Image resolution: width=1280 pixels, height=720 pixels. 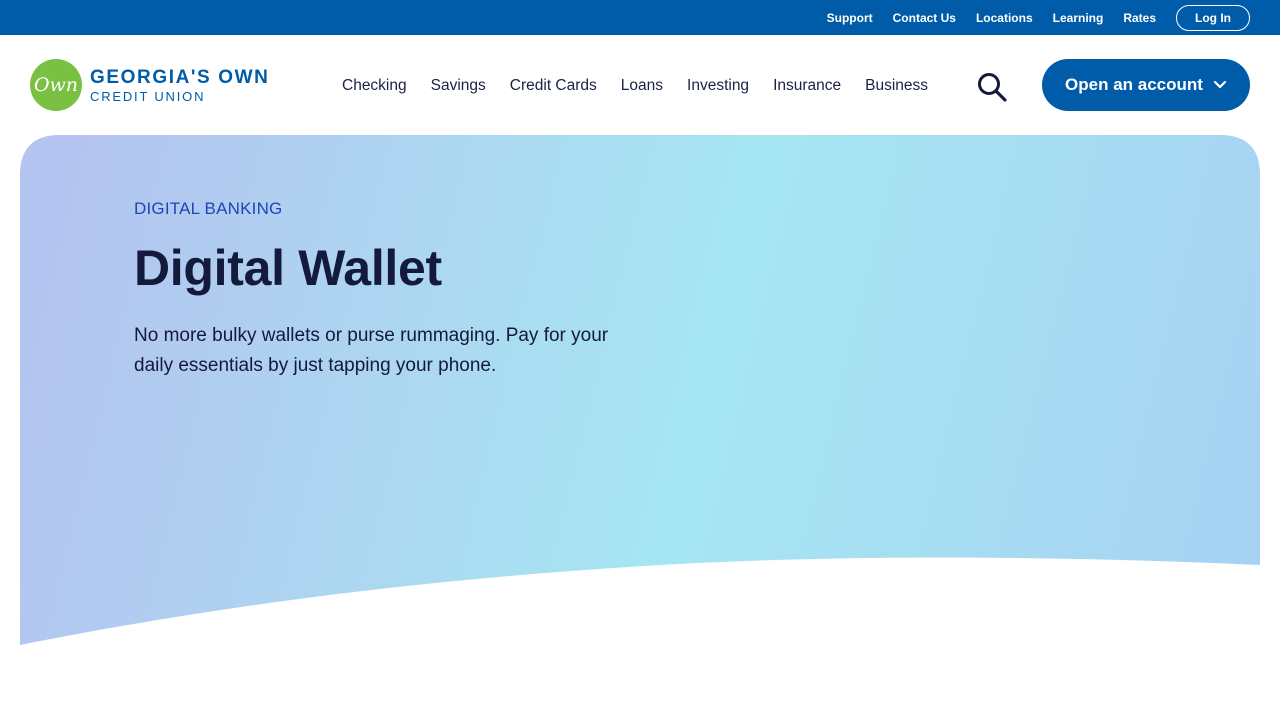 What do you see at coordinates (1139, 18) in the screenshot?
I see `utility-link-rates: Rates` at bounding box center [1139, 18].